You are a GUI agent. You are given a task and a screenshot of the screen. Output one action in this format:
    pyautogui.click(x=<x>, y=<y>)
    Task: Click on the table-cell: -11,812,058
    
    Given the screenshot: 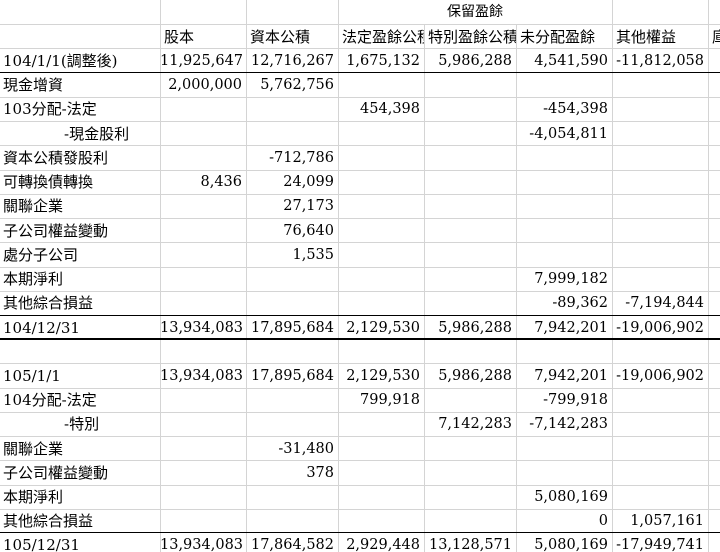 What is the action you would take?
    pyautogui.click(x=660, y=61)
    